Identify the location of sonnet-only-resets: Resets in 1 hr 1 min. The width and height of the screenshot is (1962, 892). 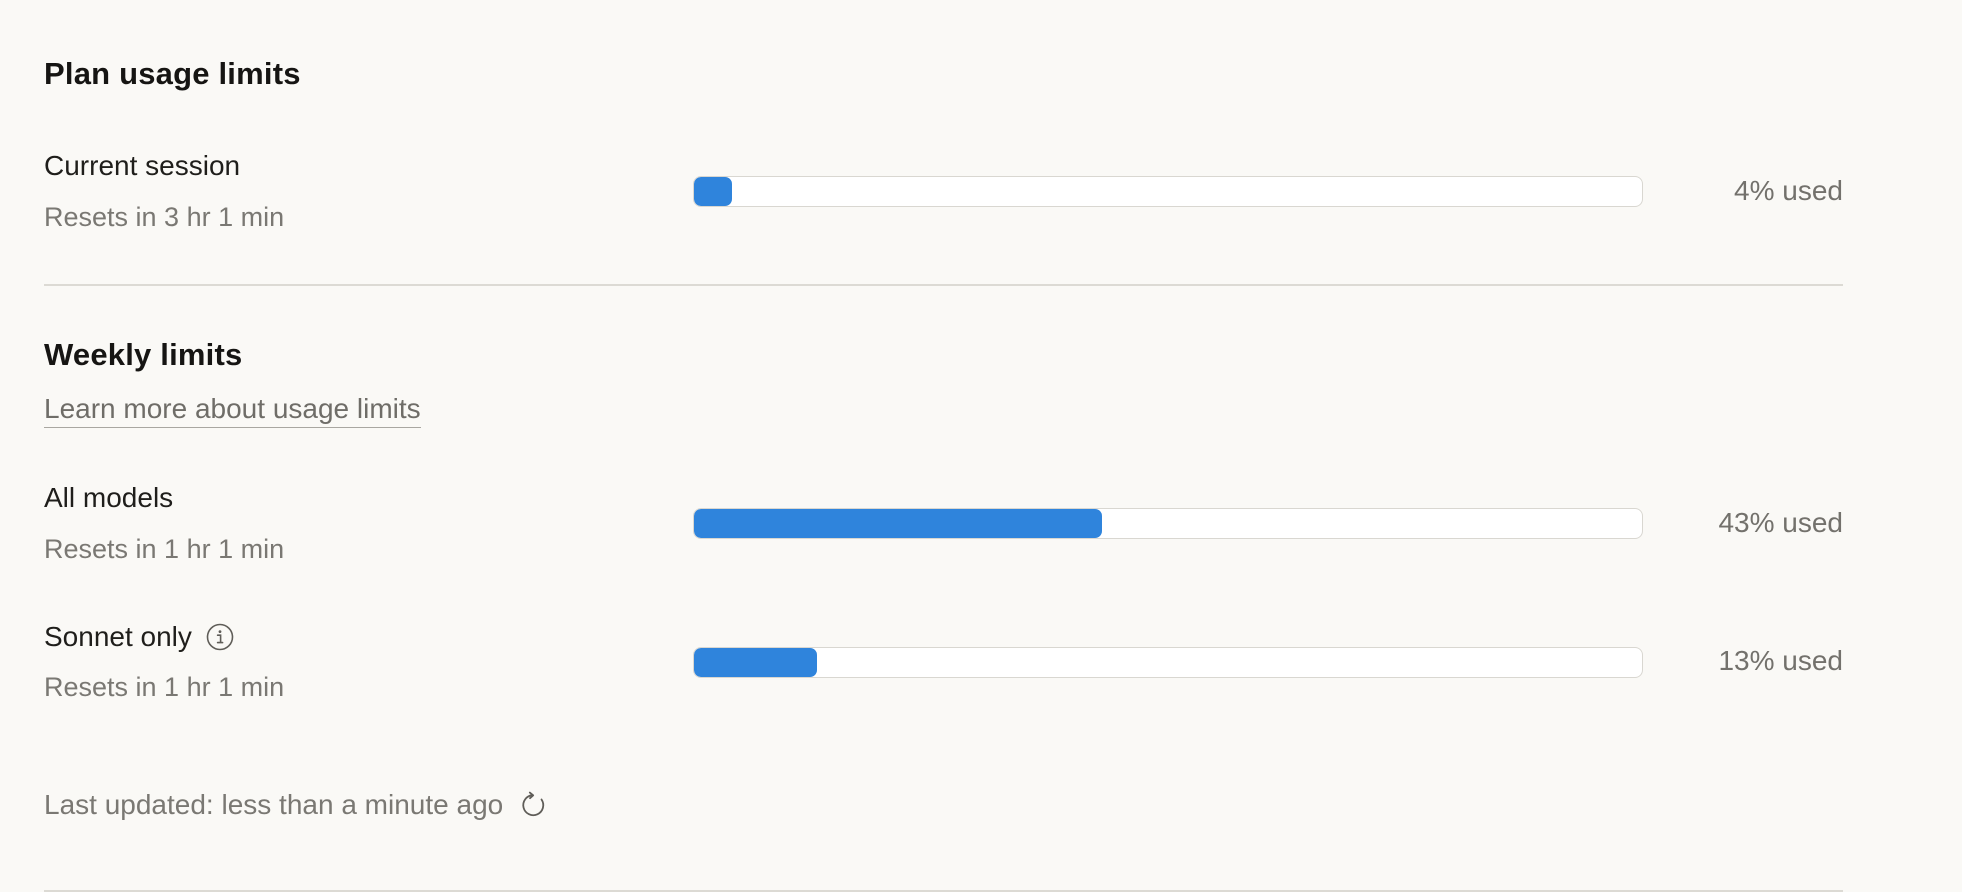
(164, 687).